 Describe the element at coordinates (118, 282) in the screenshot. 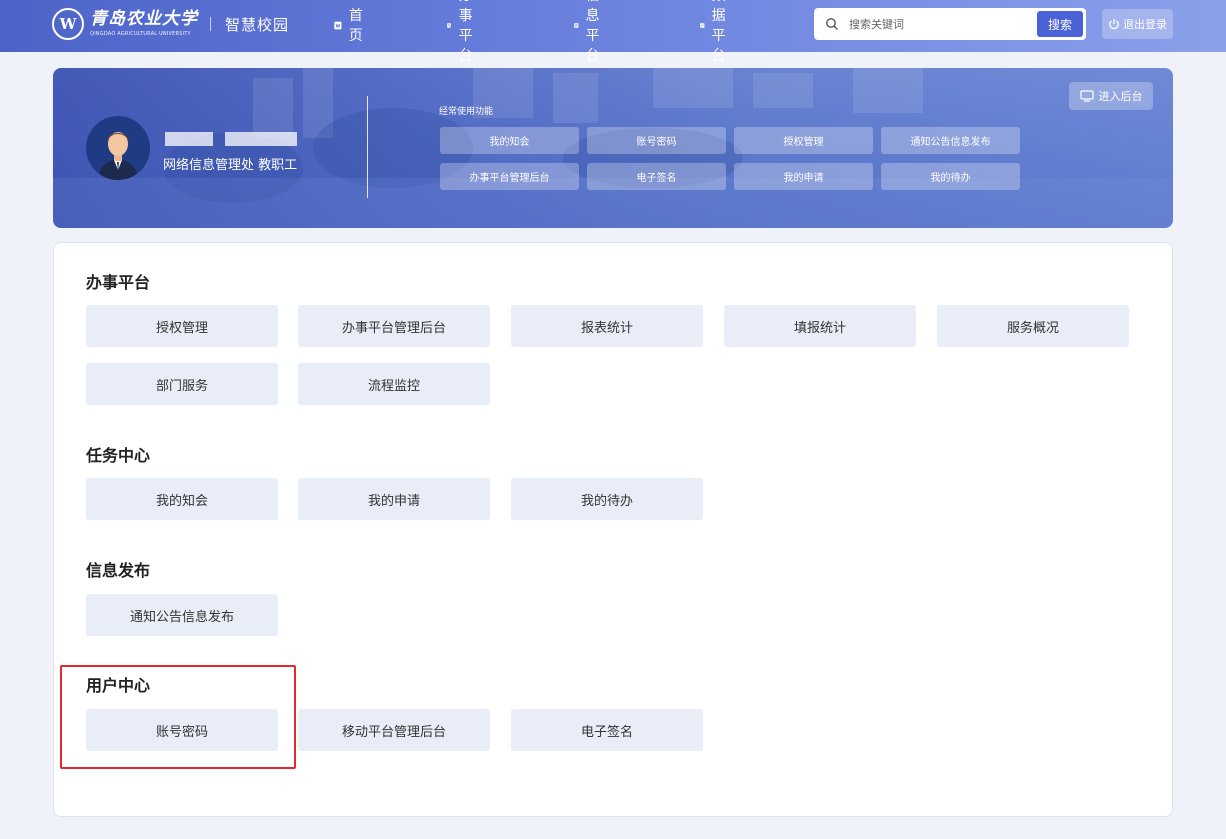

I see `section-title-service-platform: 办事平台` at that location.